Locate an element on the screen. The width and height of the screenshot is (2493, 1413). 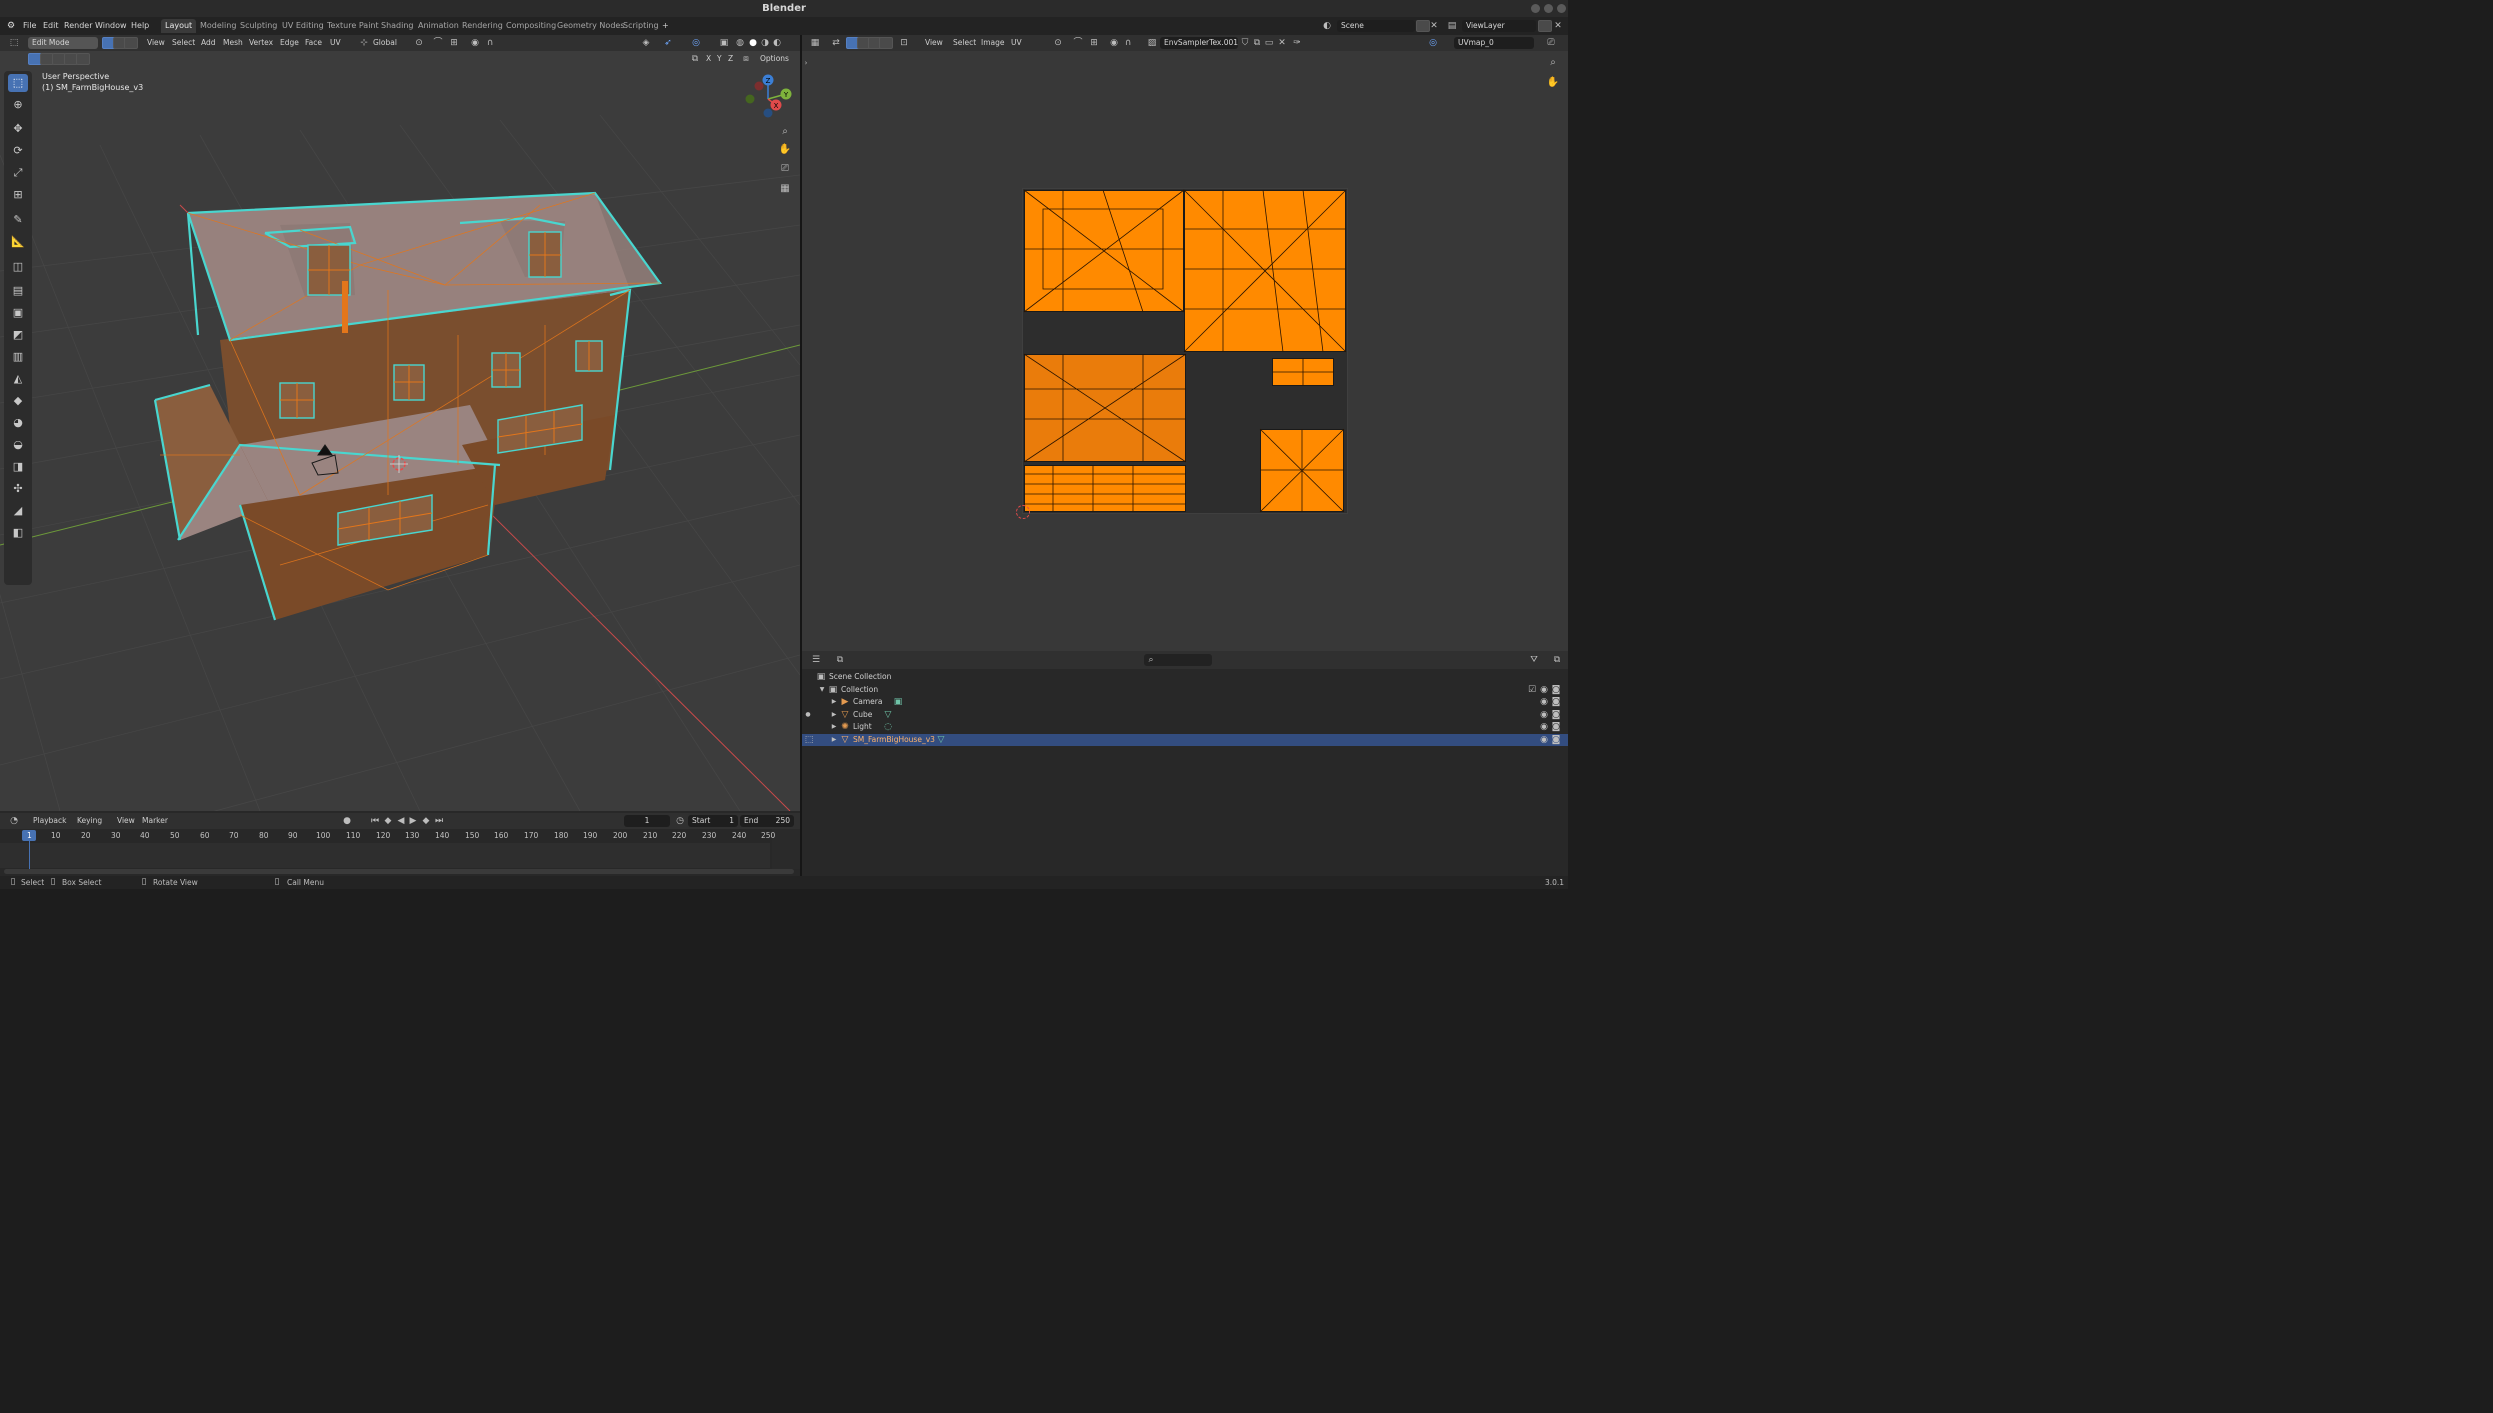
annotate-tool-icon: ✎ is located at coordinates (18, 220).